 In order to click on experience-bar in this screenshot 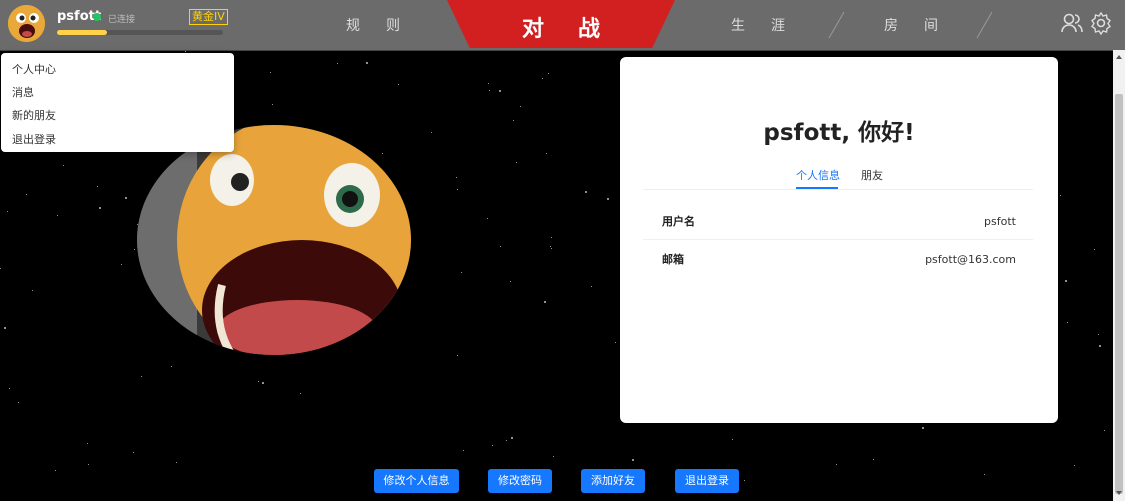, I will do `click(140, 32)`.